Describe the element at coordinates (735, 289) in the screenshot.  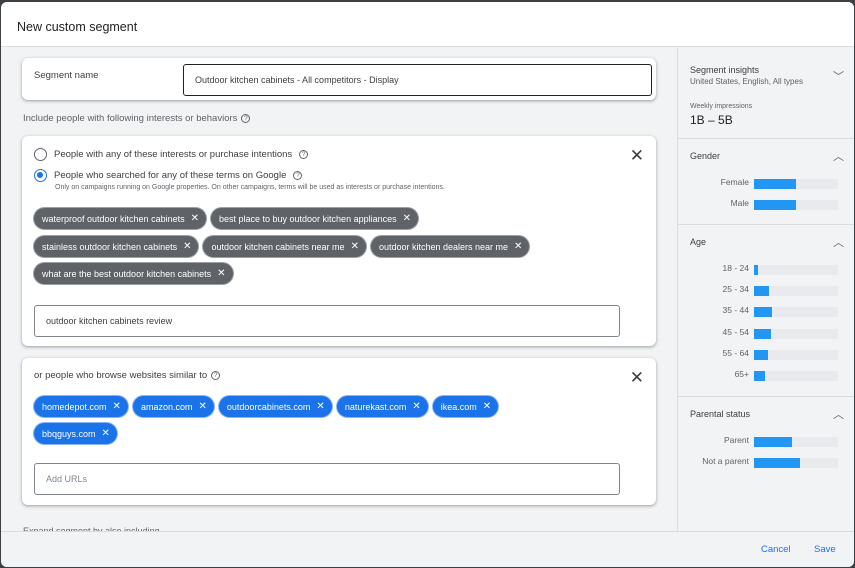
I see `bar-label: 25 - 34` at that location.